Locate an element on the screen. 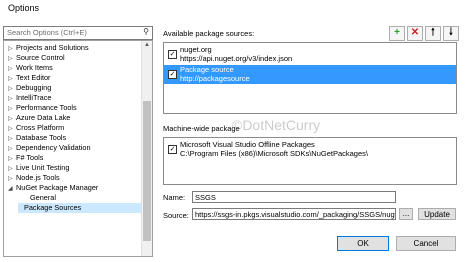  arrow-up-icon: 🠑 is located at coordinates (433, 32).